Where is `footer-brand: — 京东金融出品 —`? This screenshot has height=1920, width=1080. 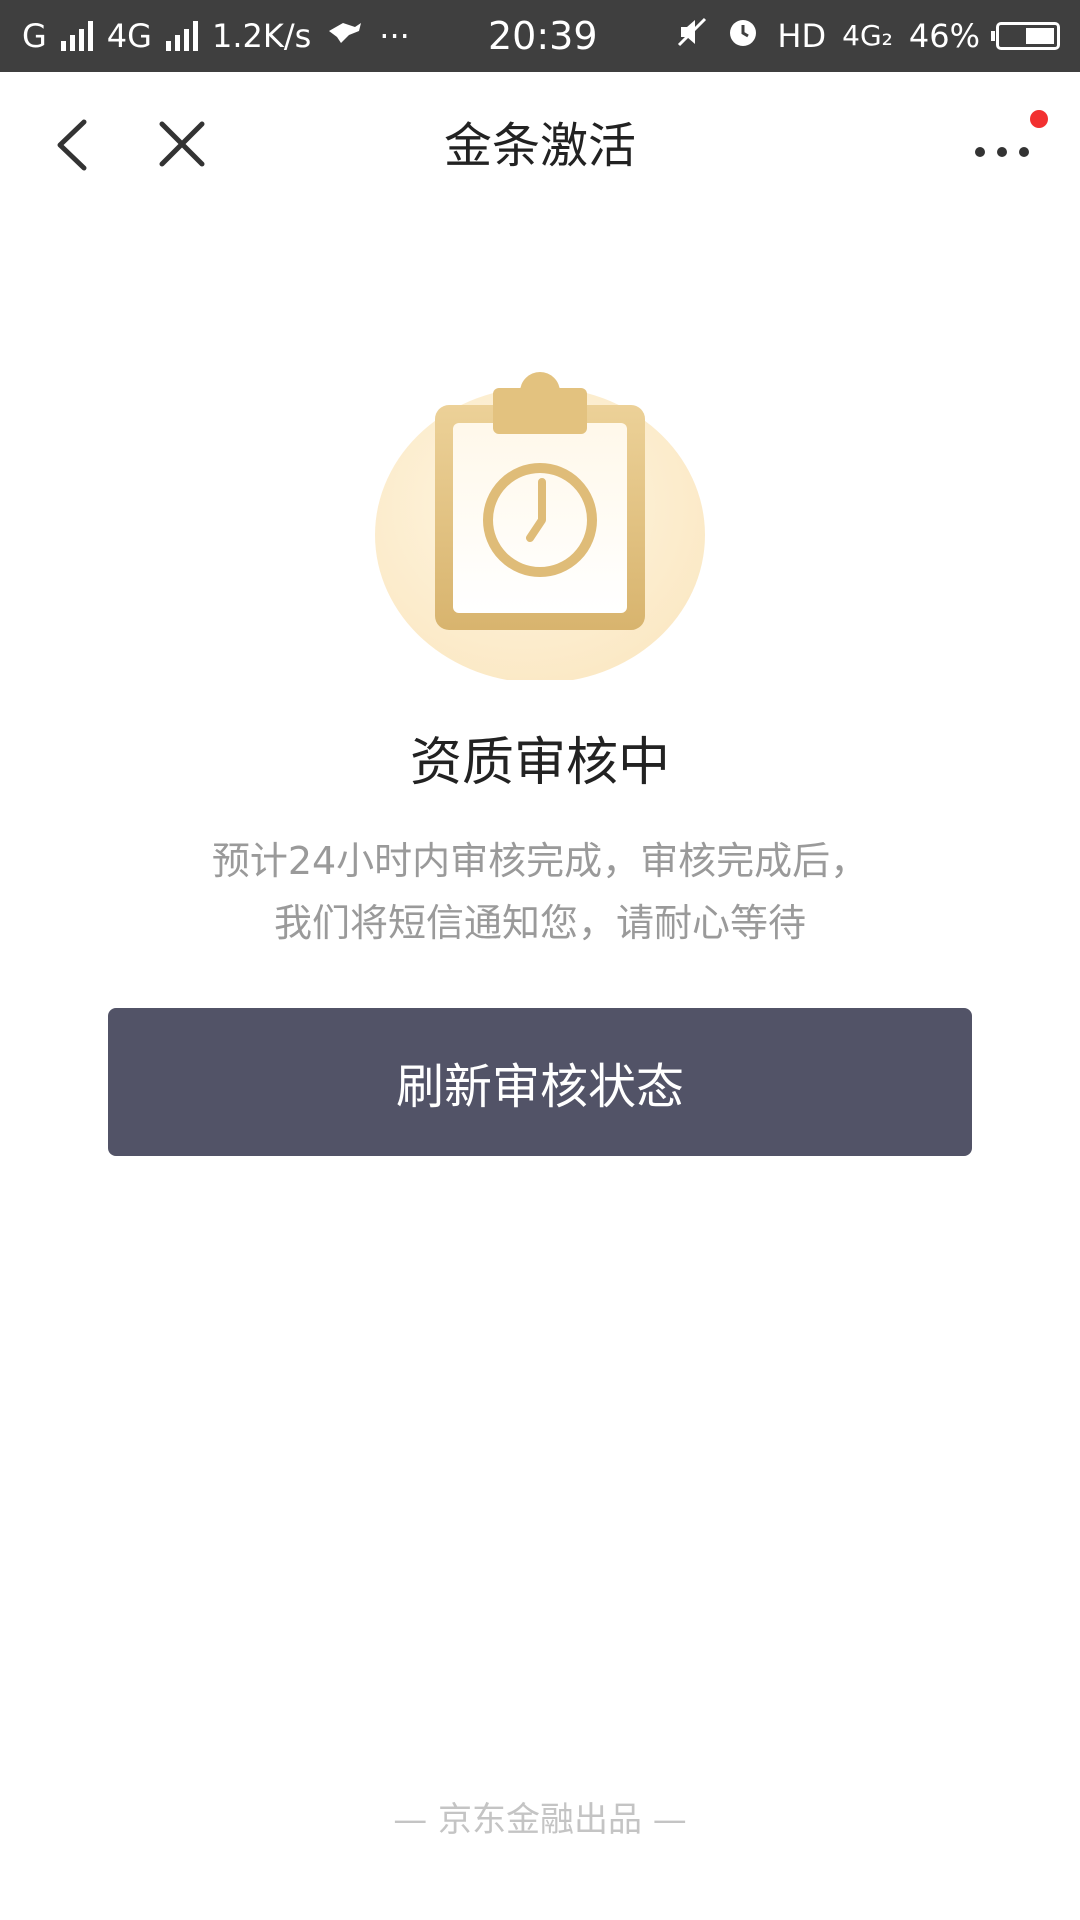
footer-brand: — 京东金融出品 — is located at coordinates (540, 1820).